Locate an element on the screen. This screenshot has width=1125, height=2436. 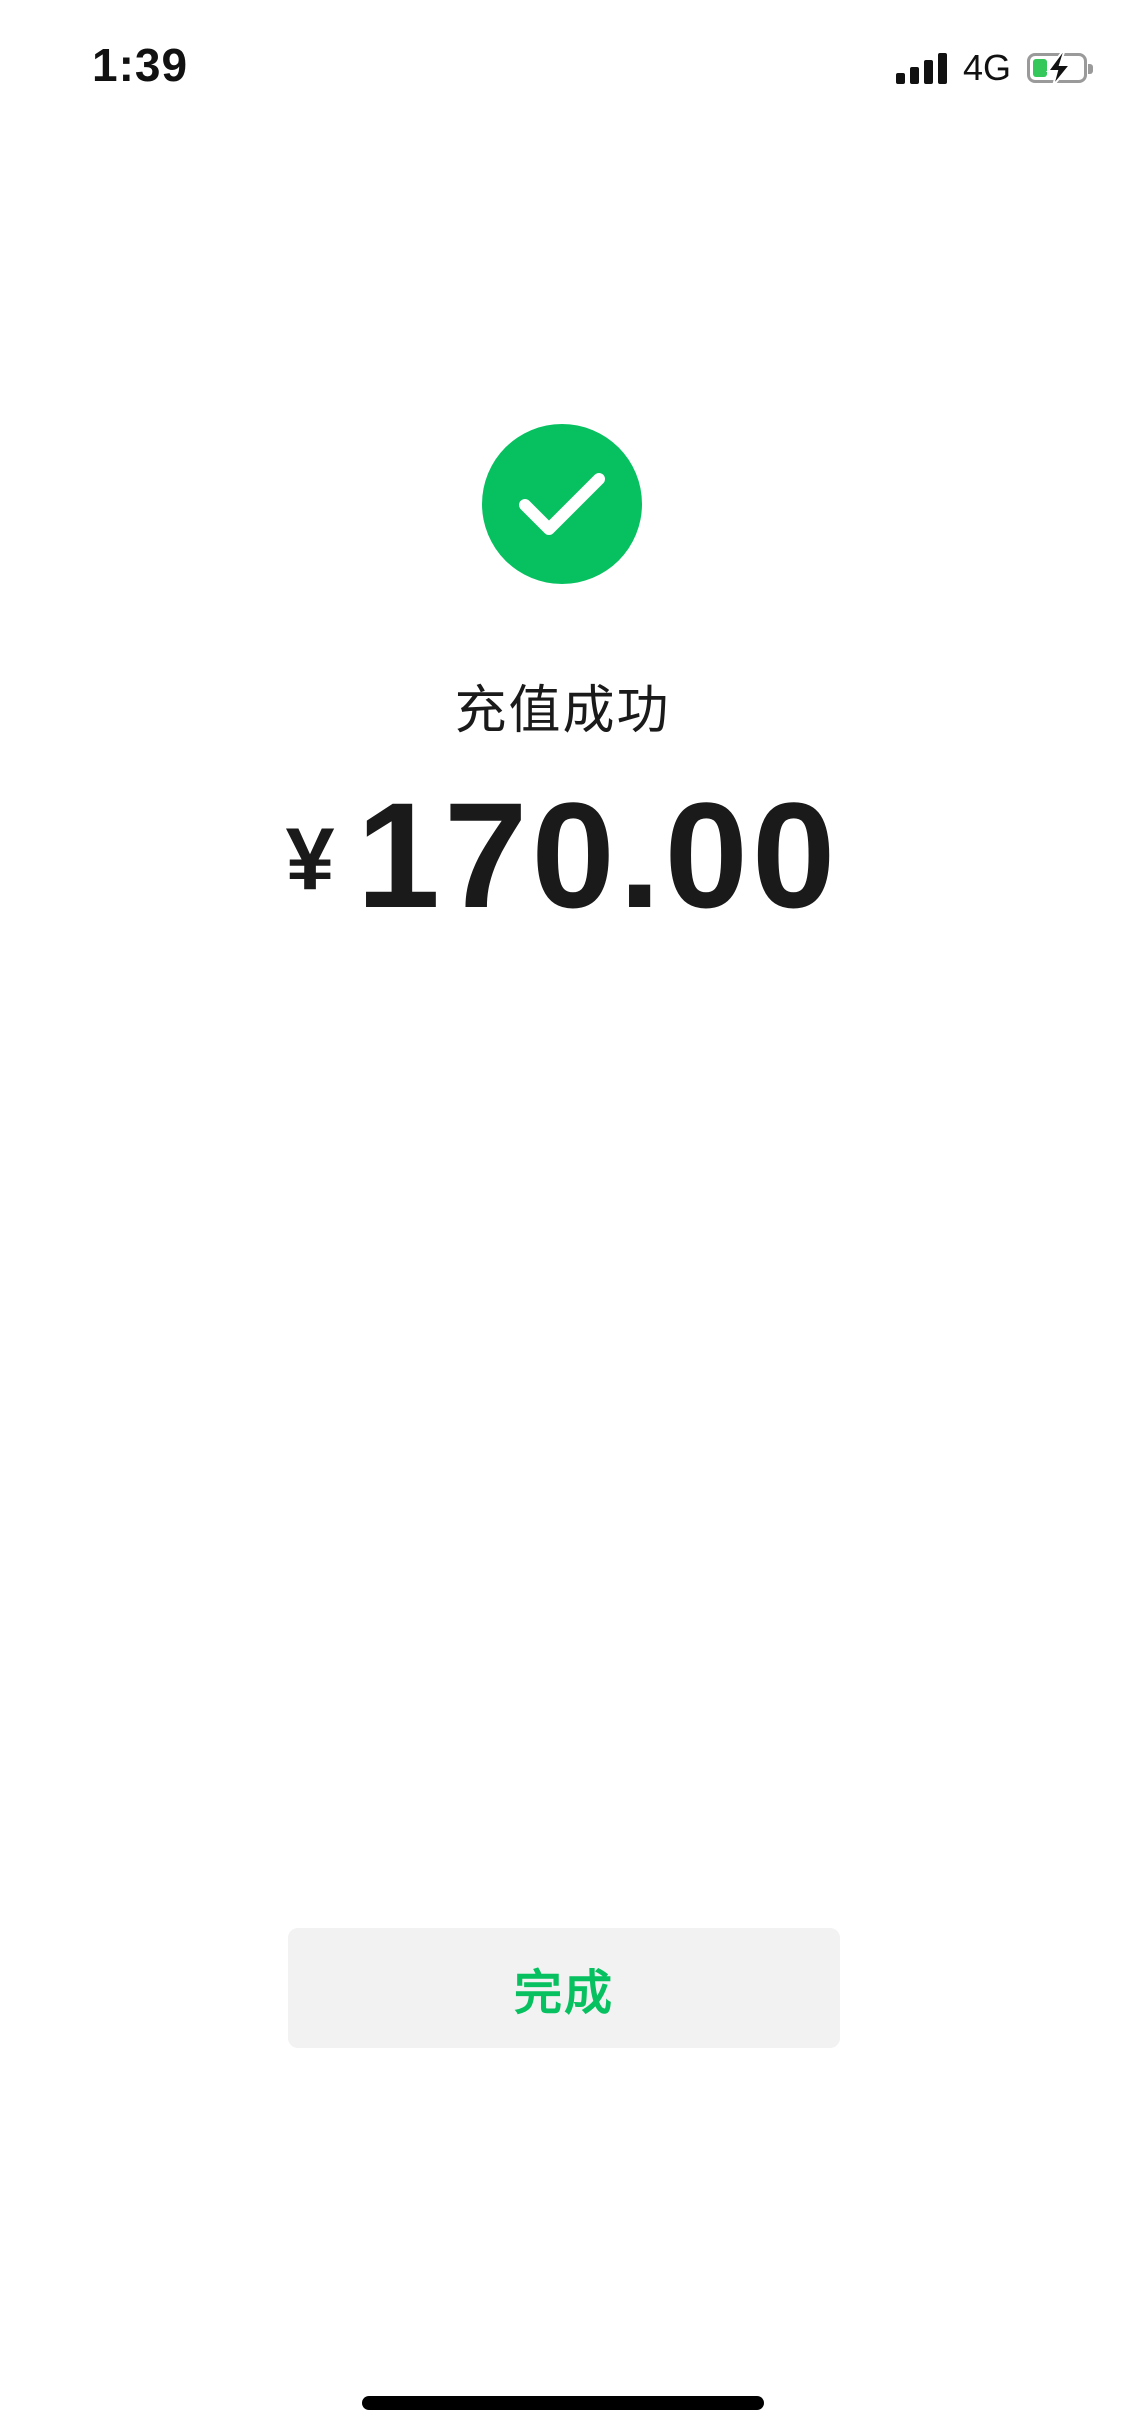
amount-display: ¥ 170.00 is located at coordinates (562, 855).